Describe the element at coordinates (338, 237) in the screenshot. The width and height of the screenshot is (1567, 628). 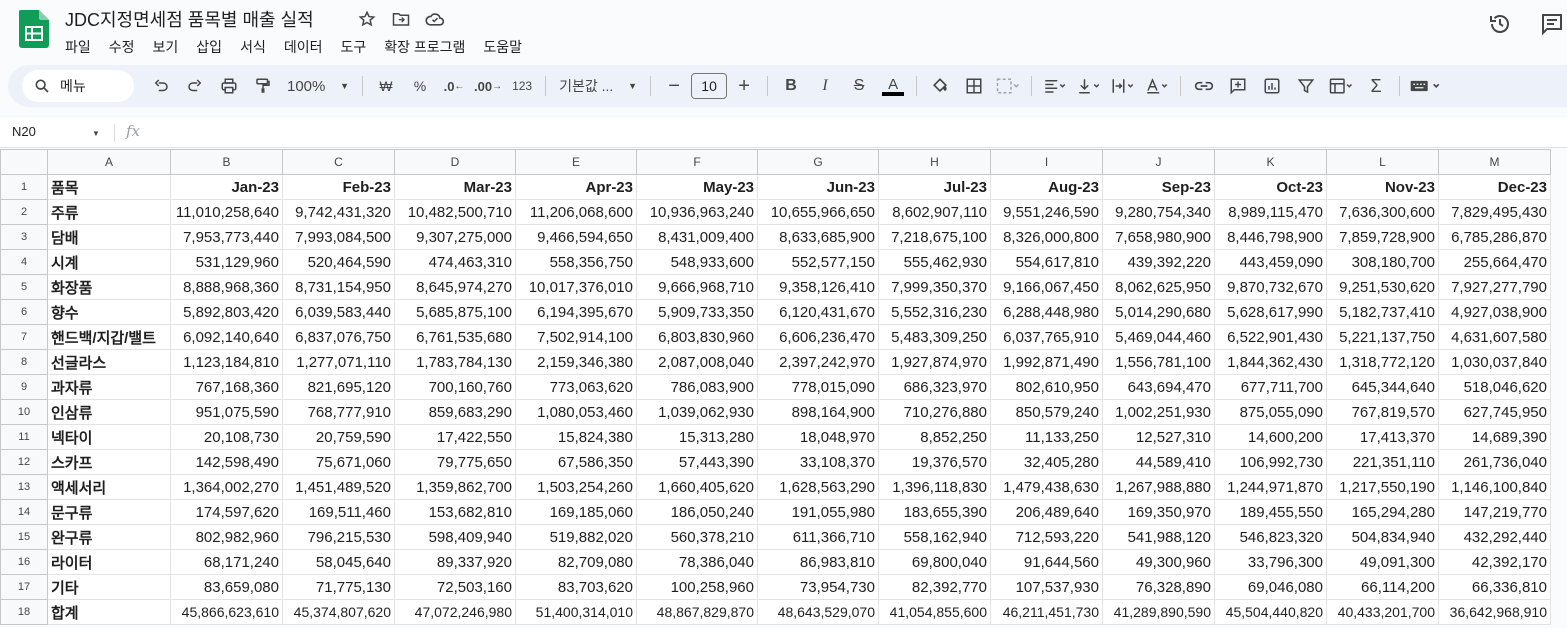
I see `sales-value-cell: 7,993,084,500` at that location.